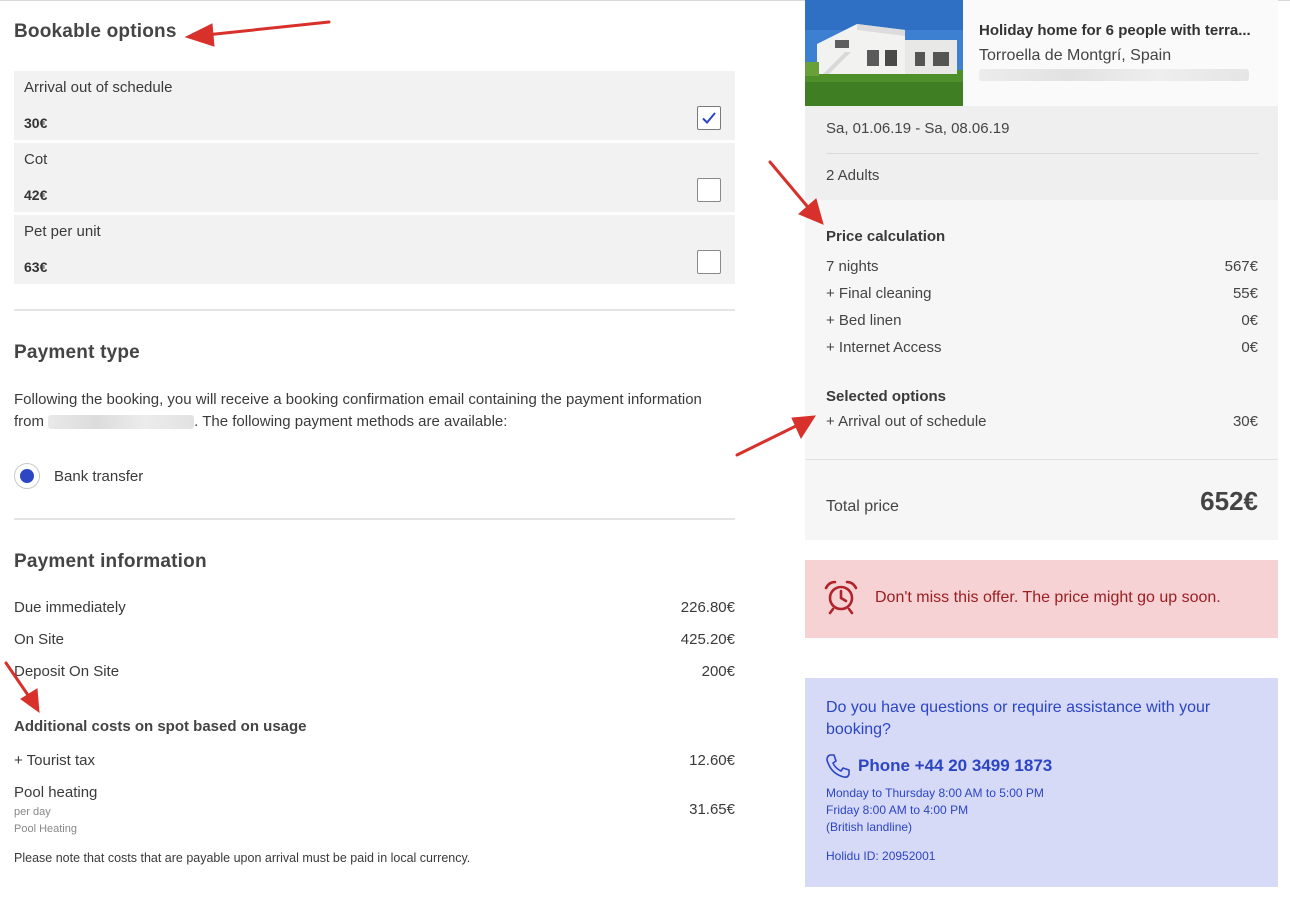 The image size is (1290, 904). I want to click on row-label: + Tourist tax, so click(55, 760).